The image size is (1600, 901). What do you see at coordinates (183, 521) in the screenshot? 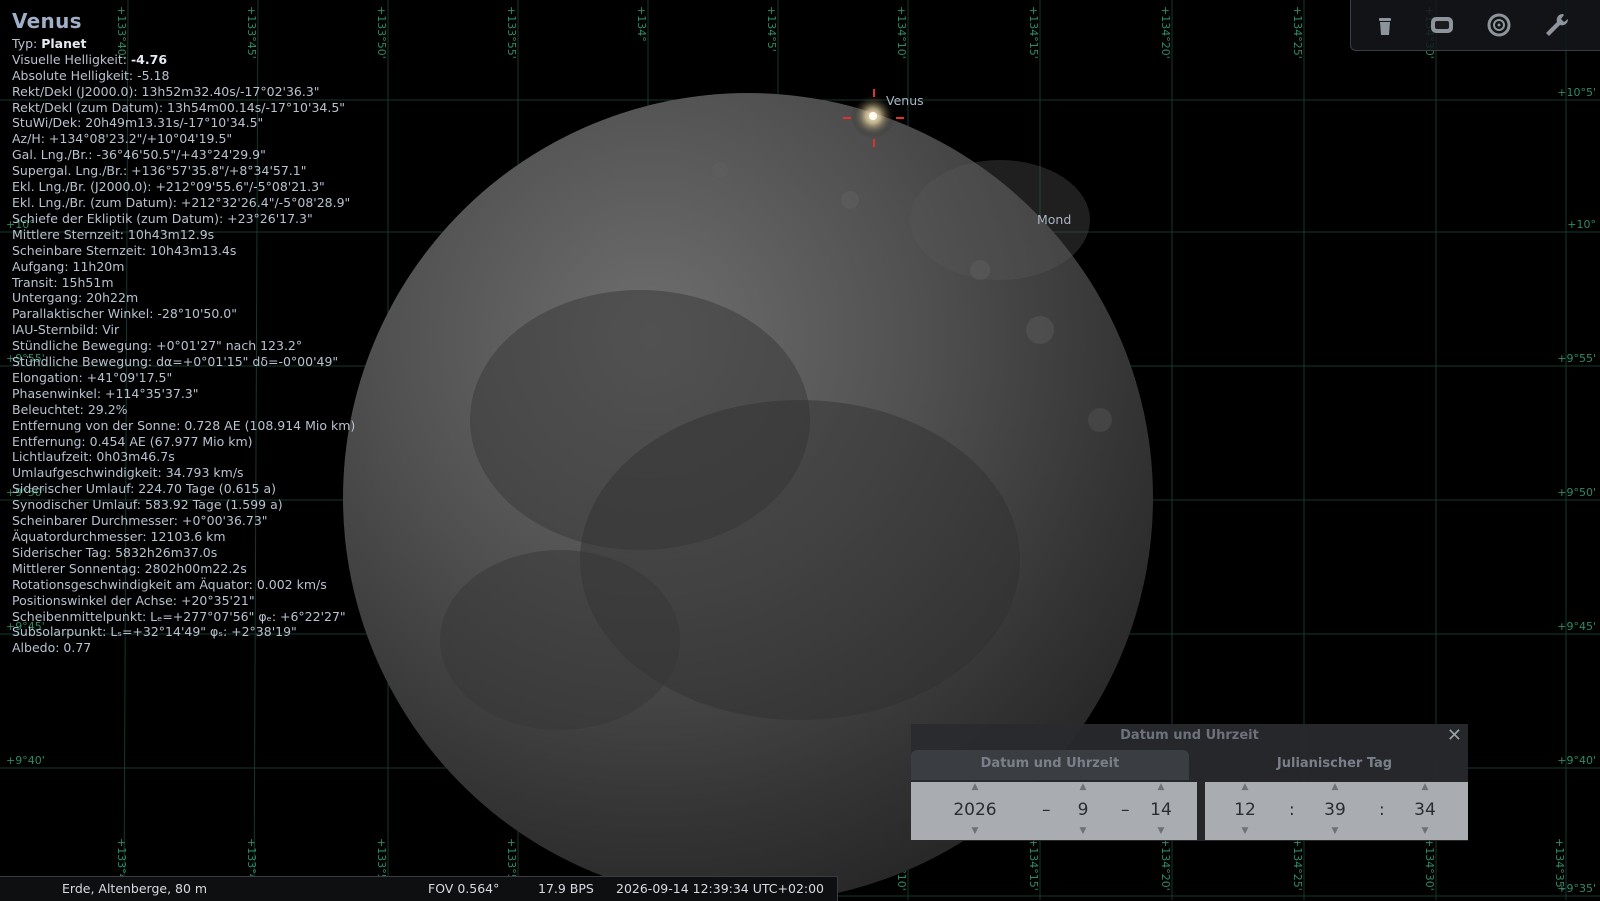
I see `info-row: Scheinbarer Durchmesser: +0°00'36.73"` at bounding box center [183, 521].